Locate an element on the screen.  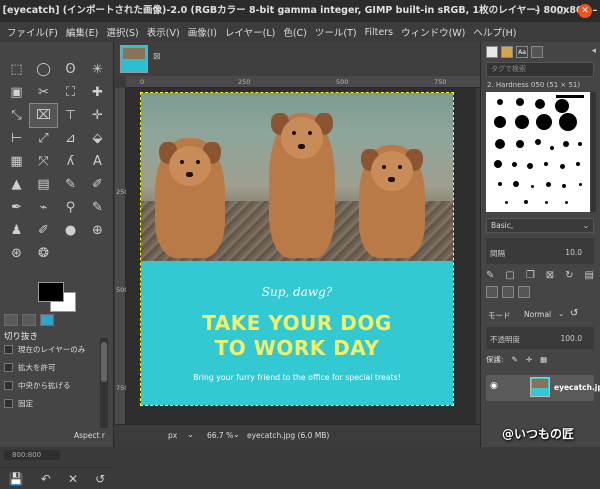
ink-icon: ⚲ is located at coordinates (70, 207).